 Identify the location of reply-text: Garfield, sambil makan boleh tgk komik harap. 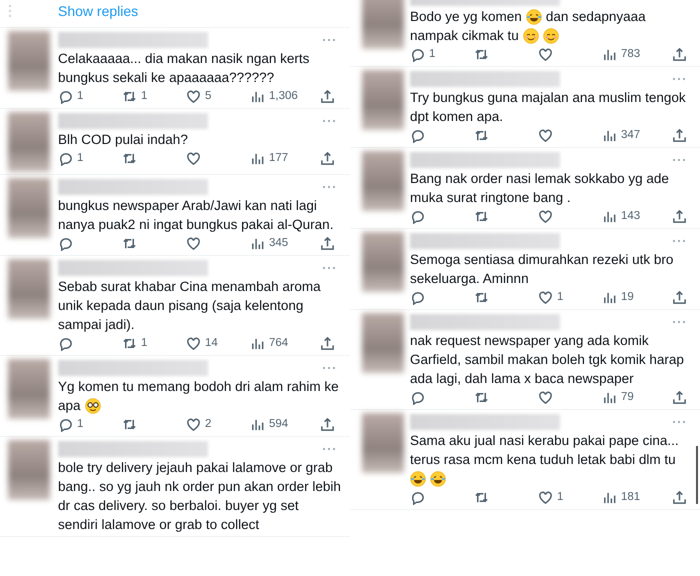
(547, 360).